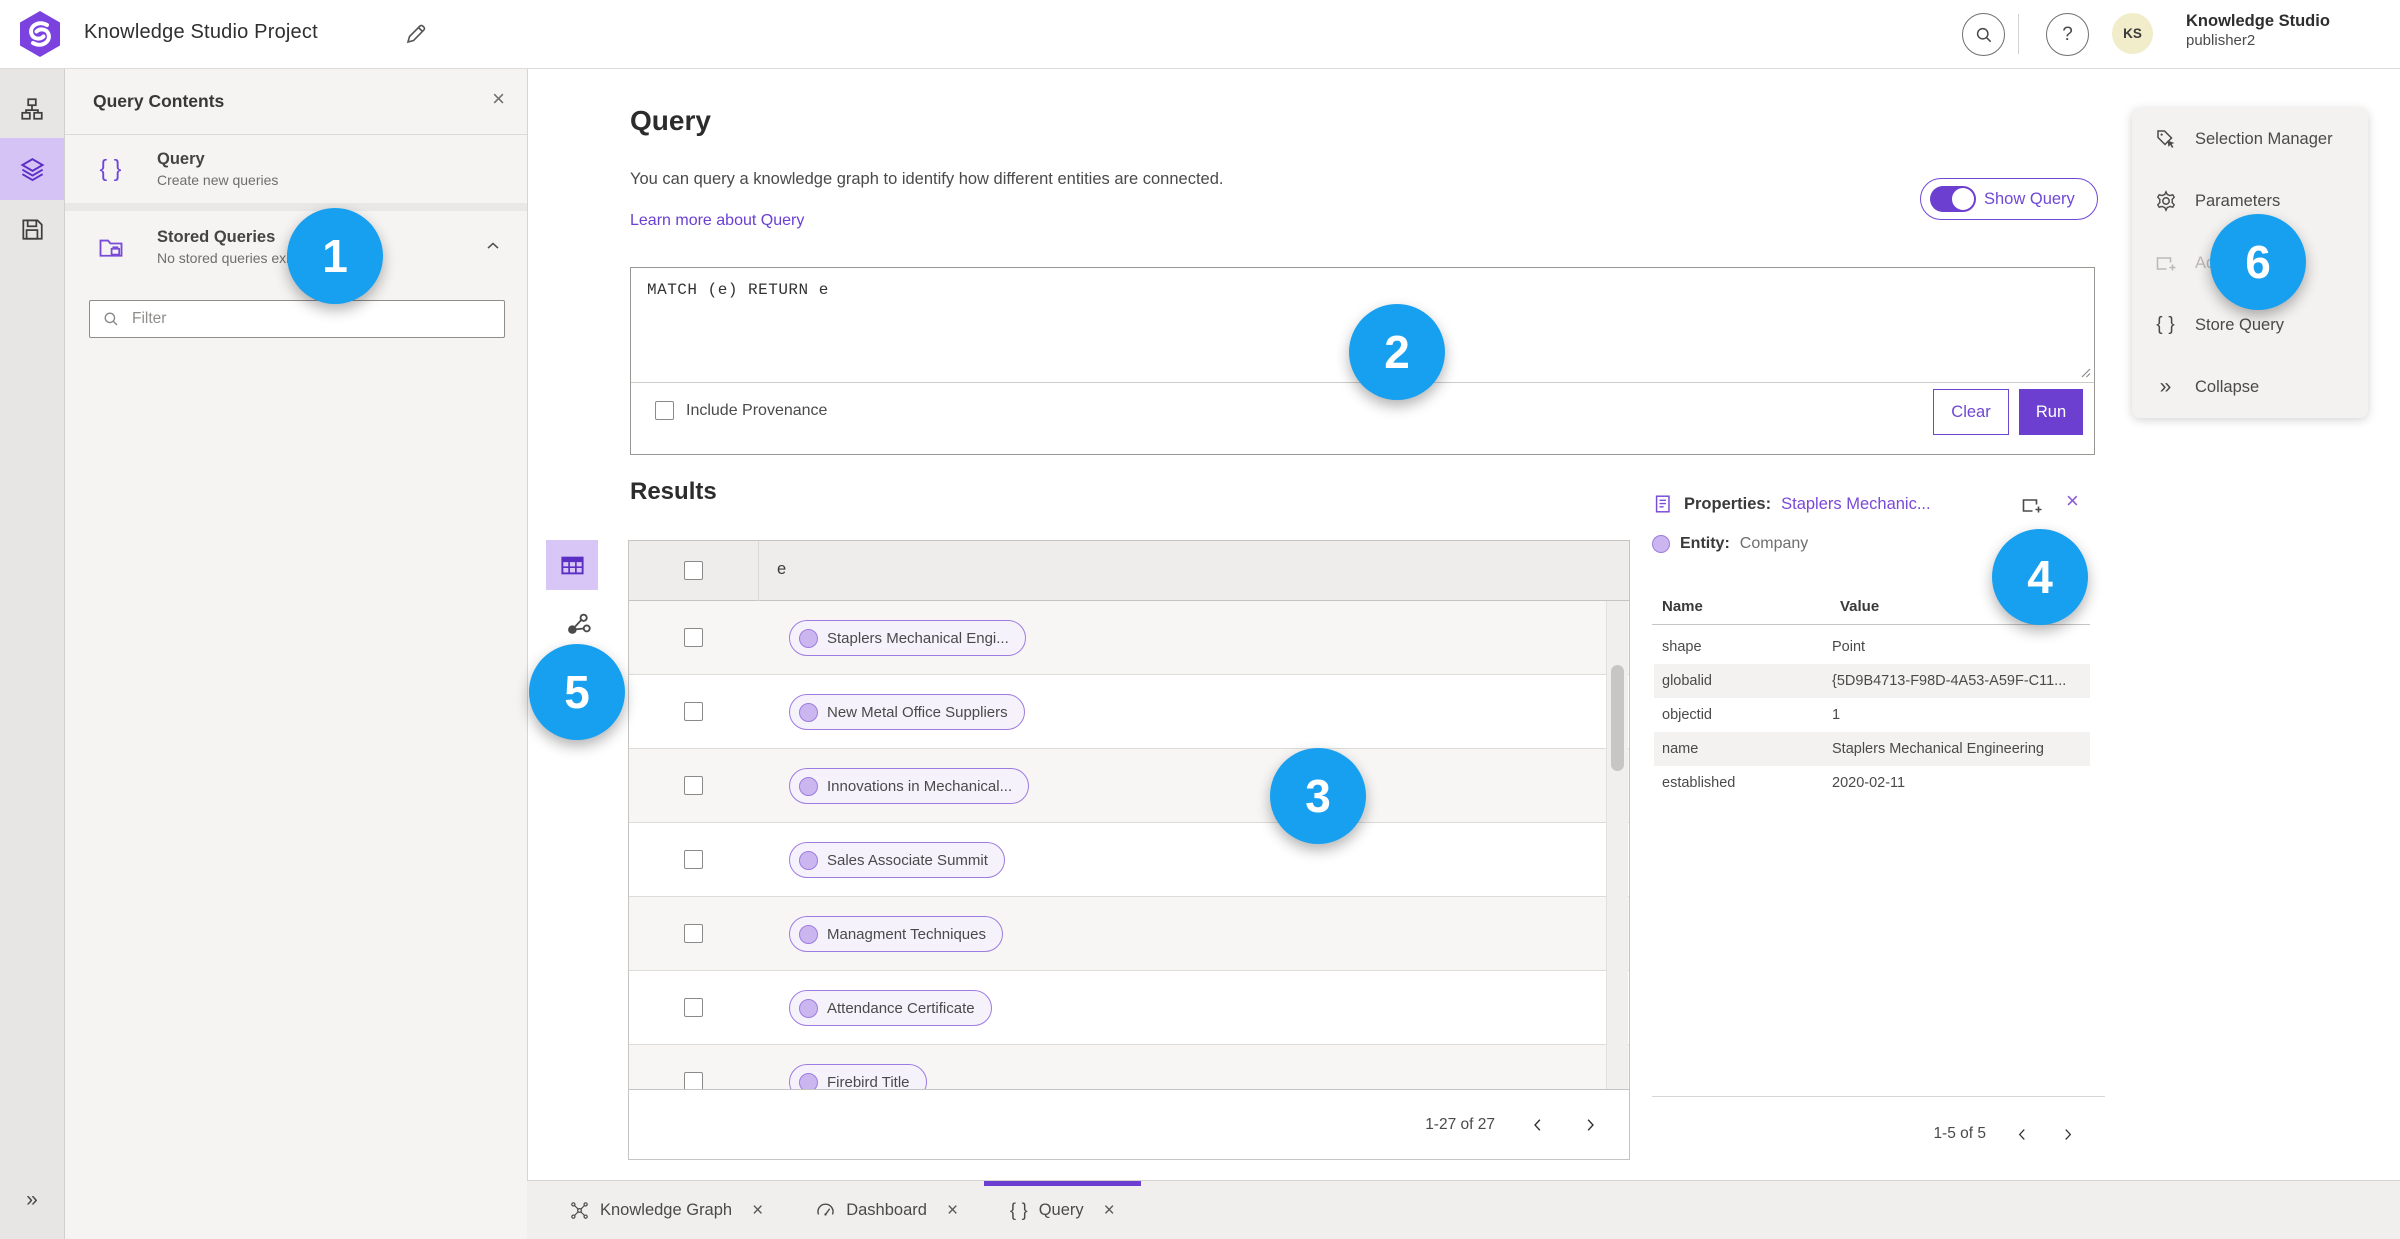 This screenshot has height=1239, width=2400. Describe the element at coordinates (32, 109) in the screenshot. I see `rail-item-data-model` at that location.